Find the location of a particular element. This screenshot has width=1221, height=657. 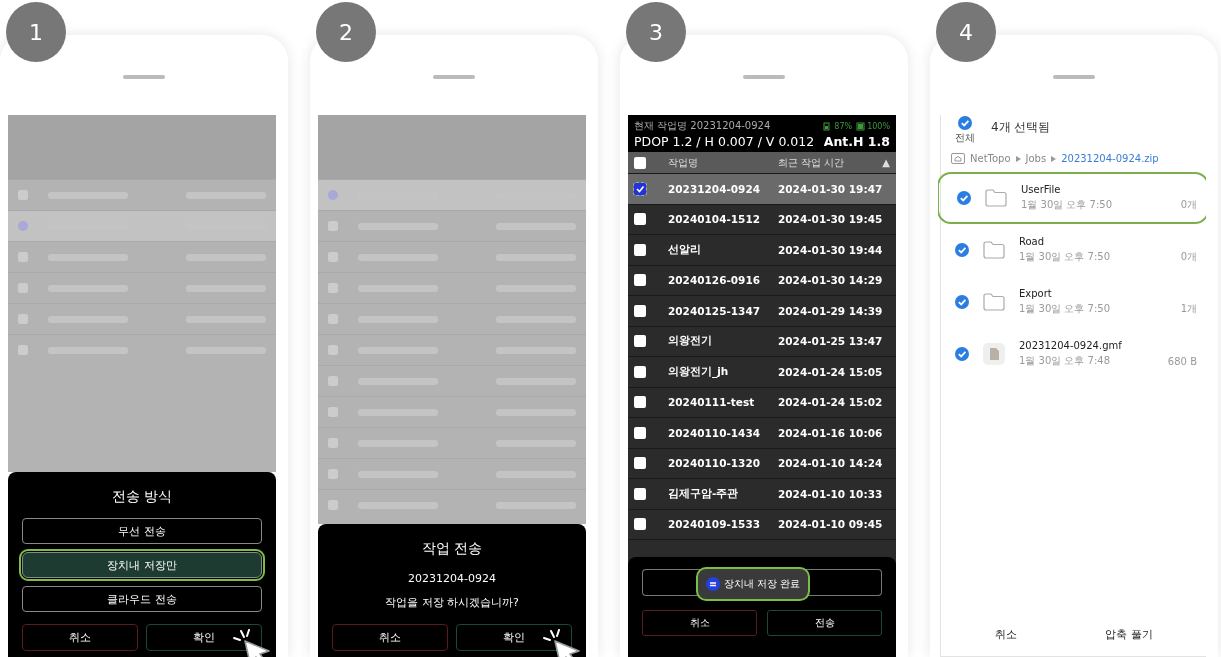

job-row: 20240104-1512 2024-01-30 19:45 is located at coordinates (762, 218).